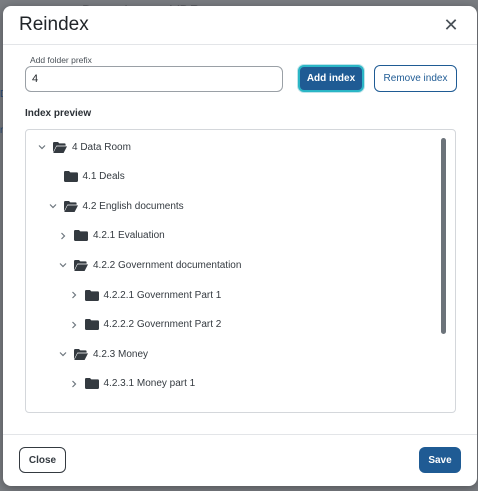  I want to click on scrollbar, so click(443, 271).